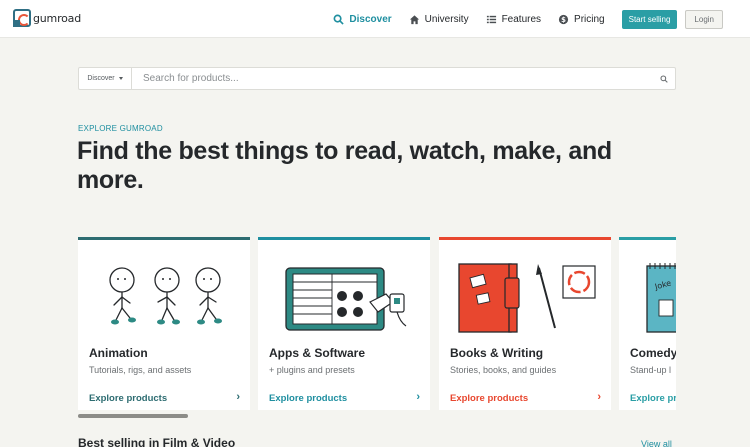 The image size is (750, 447). What do you see at coordinates (521, 19) in the screenshot?
I see `nav-features-label: Features` at bounding box center [521, 19].